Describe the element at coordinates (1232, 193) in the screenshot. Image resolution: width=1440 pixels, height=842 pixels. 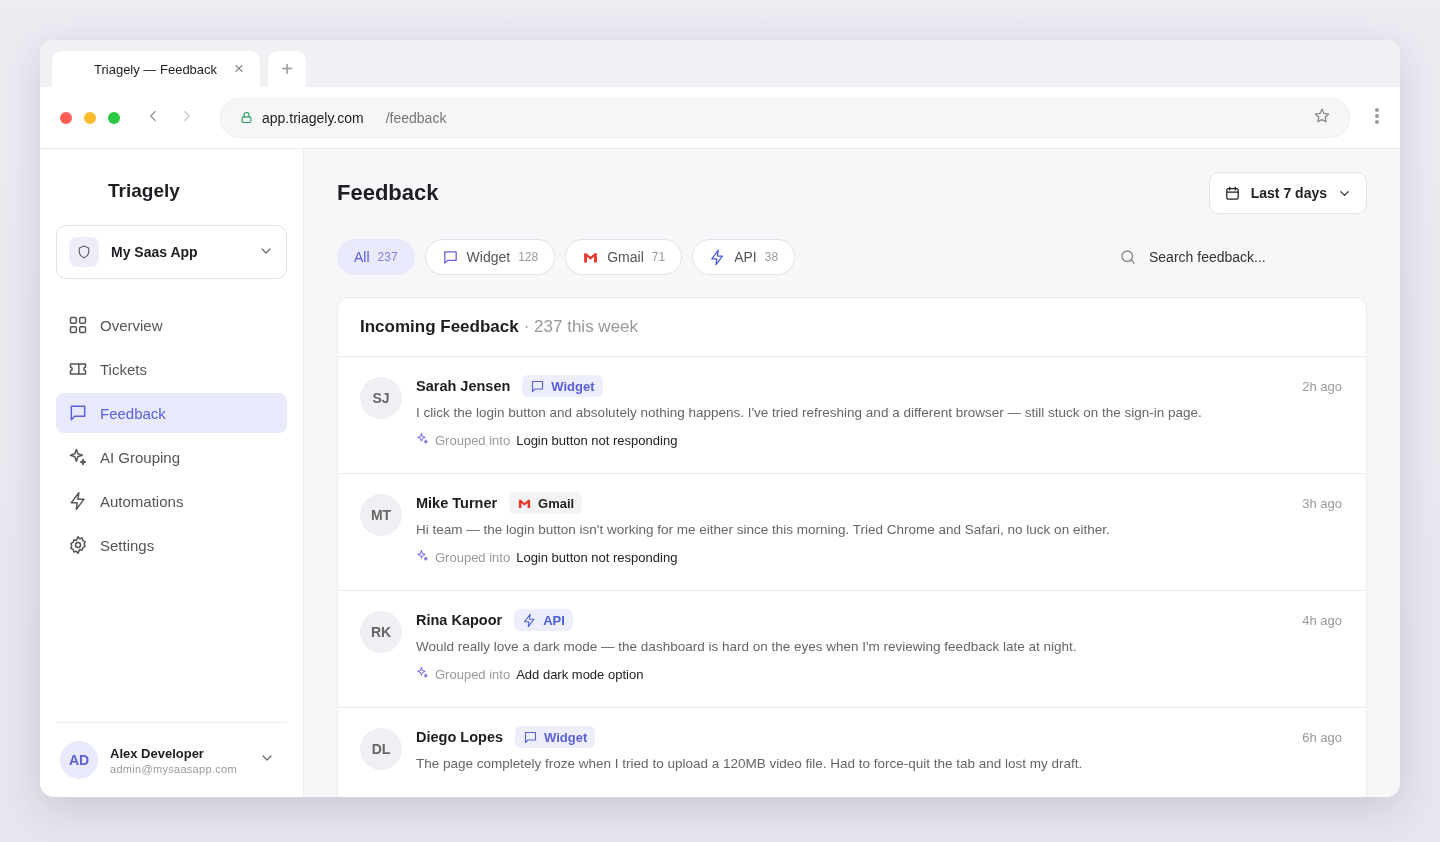
I see `calendar-icon` at that location.